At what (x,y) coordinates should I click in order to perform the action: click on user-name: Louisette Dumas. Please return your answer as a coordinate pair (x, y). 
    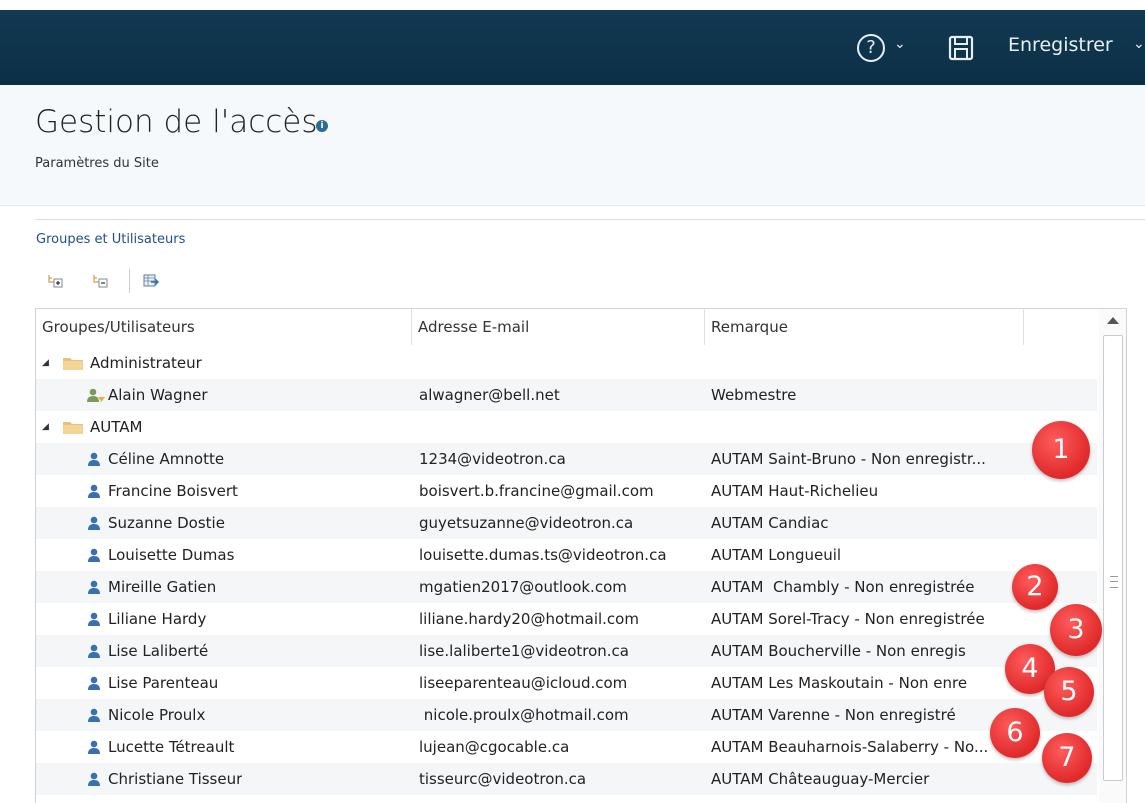
    Looking at the image, I should click on (171, 555).